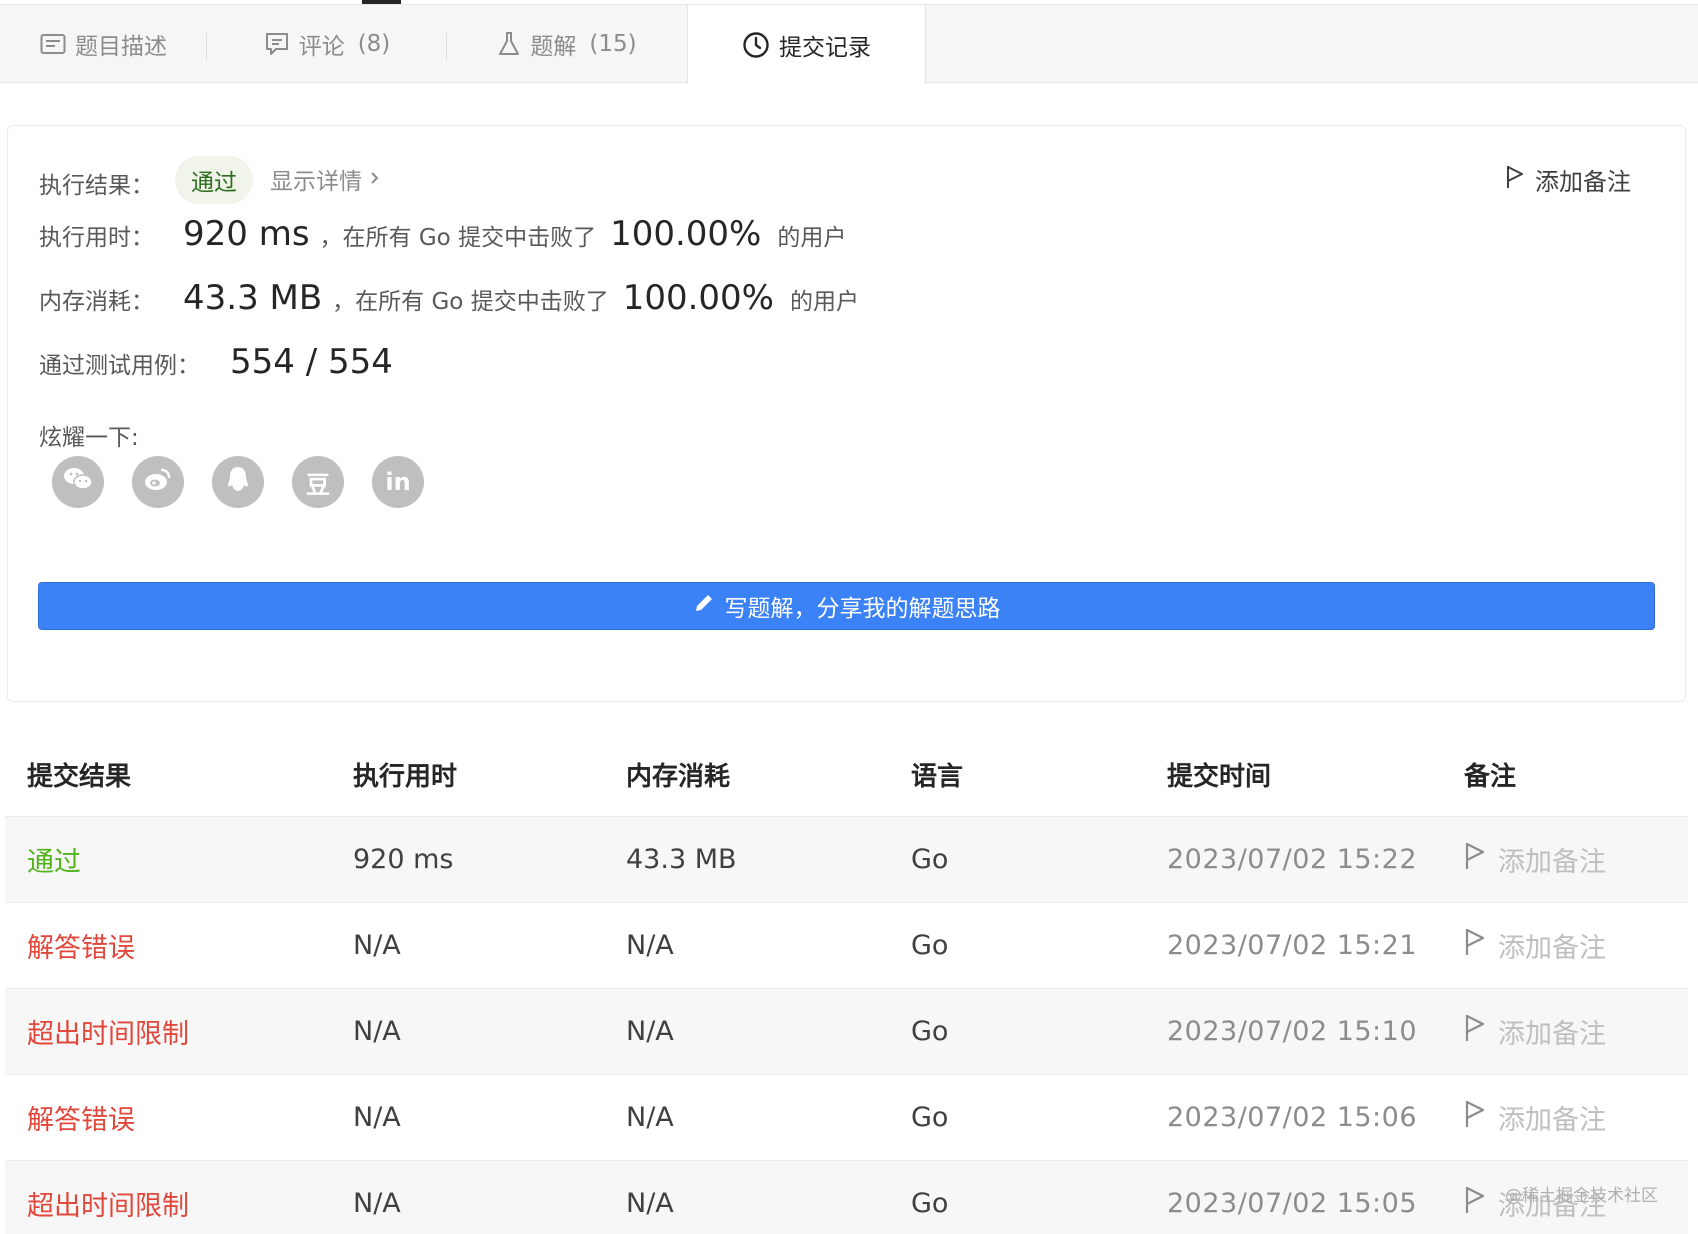 The width and height of the screenshot is (1698, 1234). I want to click on tests-label: 通过测试用例：, so click(119, 366).